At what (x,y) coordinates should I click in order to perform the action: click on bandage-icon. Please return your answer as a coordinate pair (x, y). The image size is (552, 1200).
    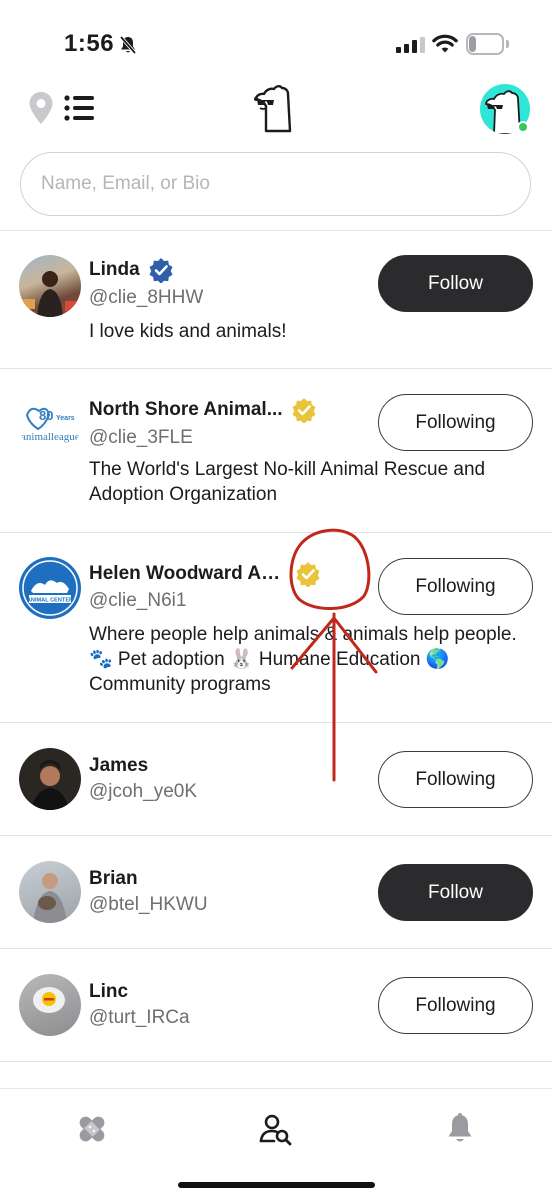
    Looking at the image, I should click on (92, 1129).